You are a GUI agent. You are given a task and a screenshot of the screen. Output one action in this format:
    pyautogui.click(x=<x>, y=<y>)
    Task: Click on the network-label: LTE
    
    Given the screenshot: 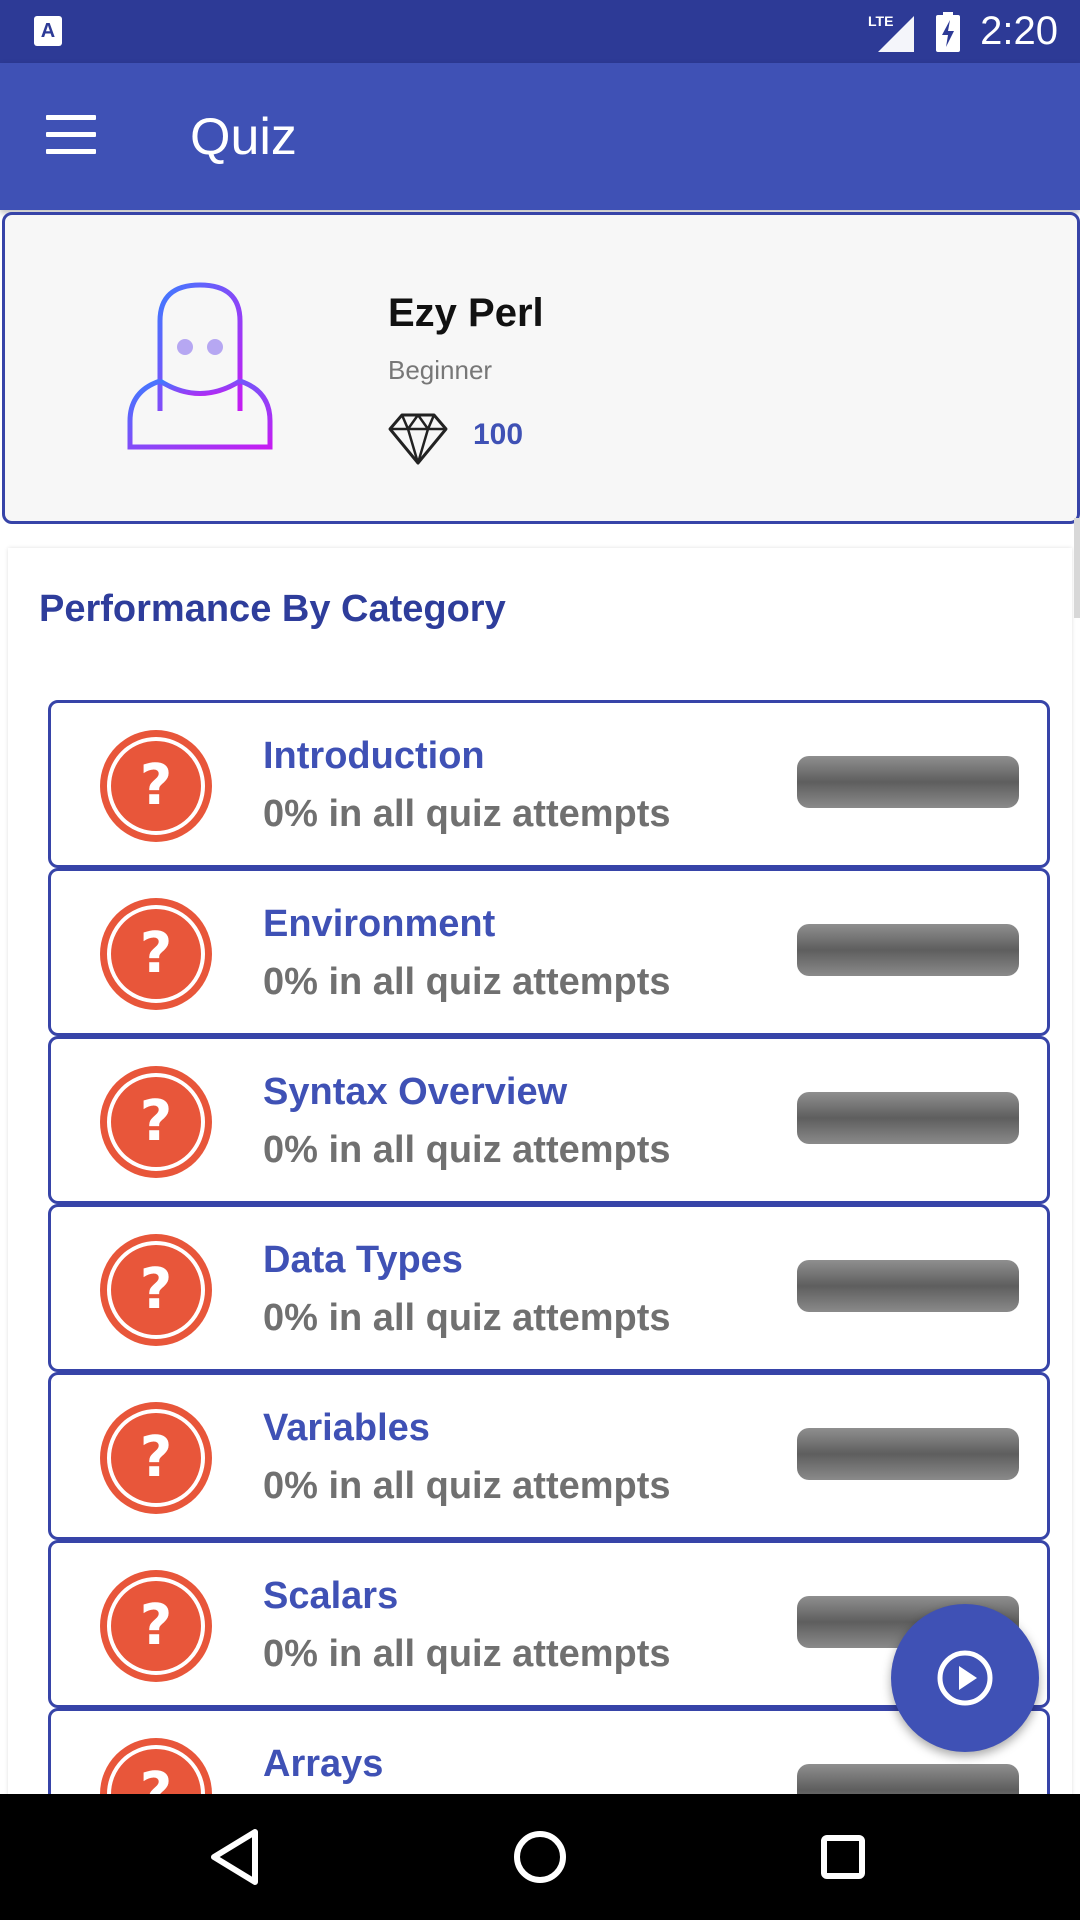 What is the action you would take?
    pyautogui.click(x=880, y=21)
    